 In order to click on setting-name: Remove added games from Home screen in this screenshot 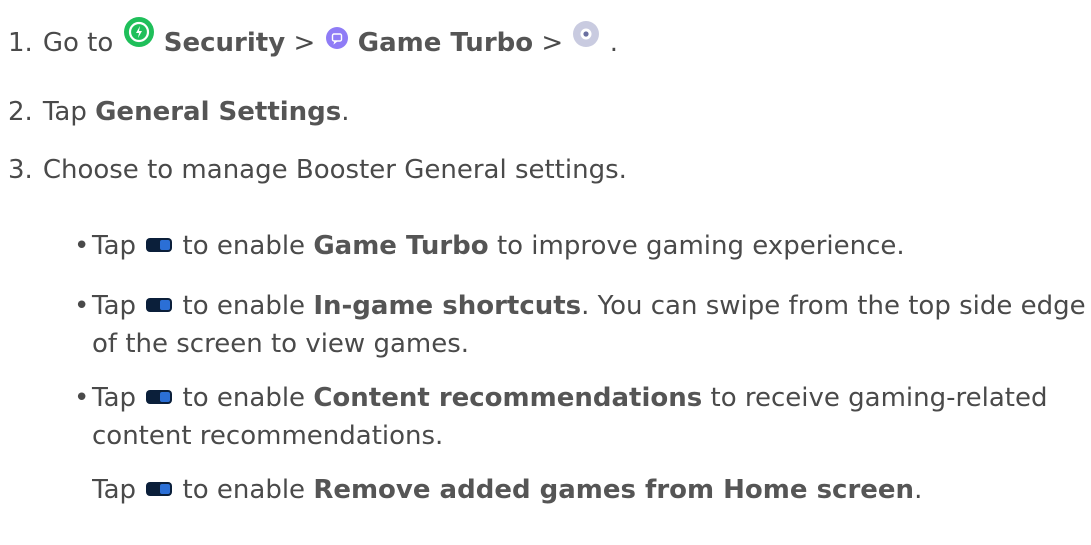, I will do `click(614, 490)`.